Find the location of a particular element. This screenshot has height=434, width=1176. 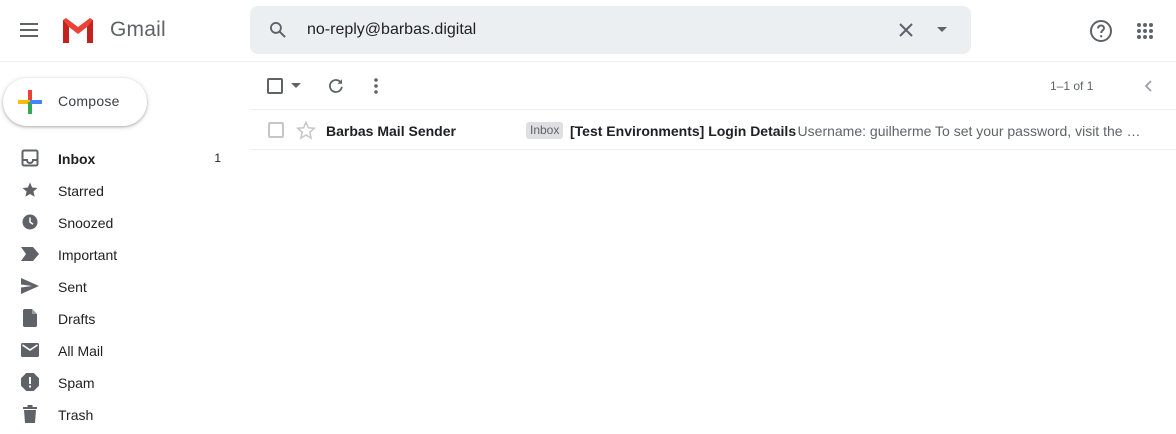

sidebar-item-label: Sent is located at coordinates (72, 287).